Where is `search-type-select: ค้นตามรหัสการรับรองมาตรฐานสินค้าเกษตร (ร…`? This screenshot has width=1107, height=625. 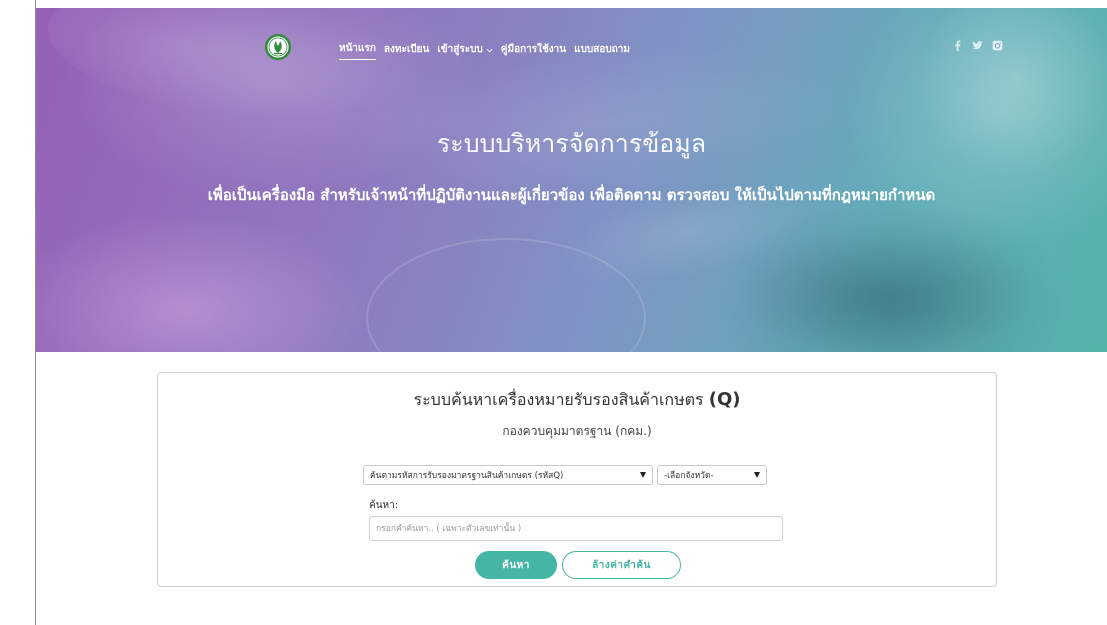
search-type-select: ค้นตามรหัสการรับรองมาตรฐานสินค้าเกษตร (ร… is located at coordinates (508, 475).